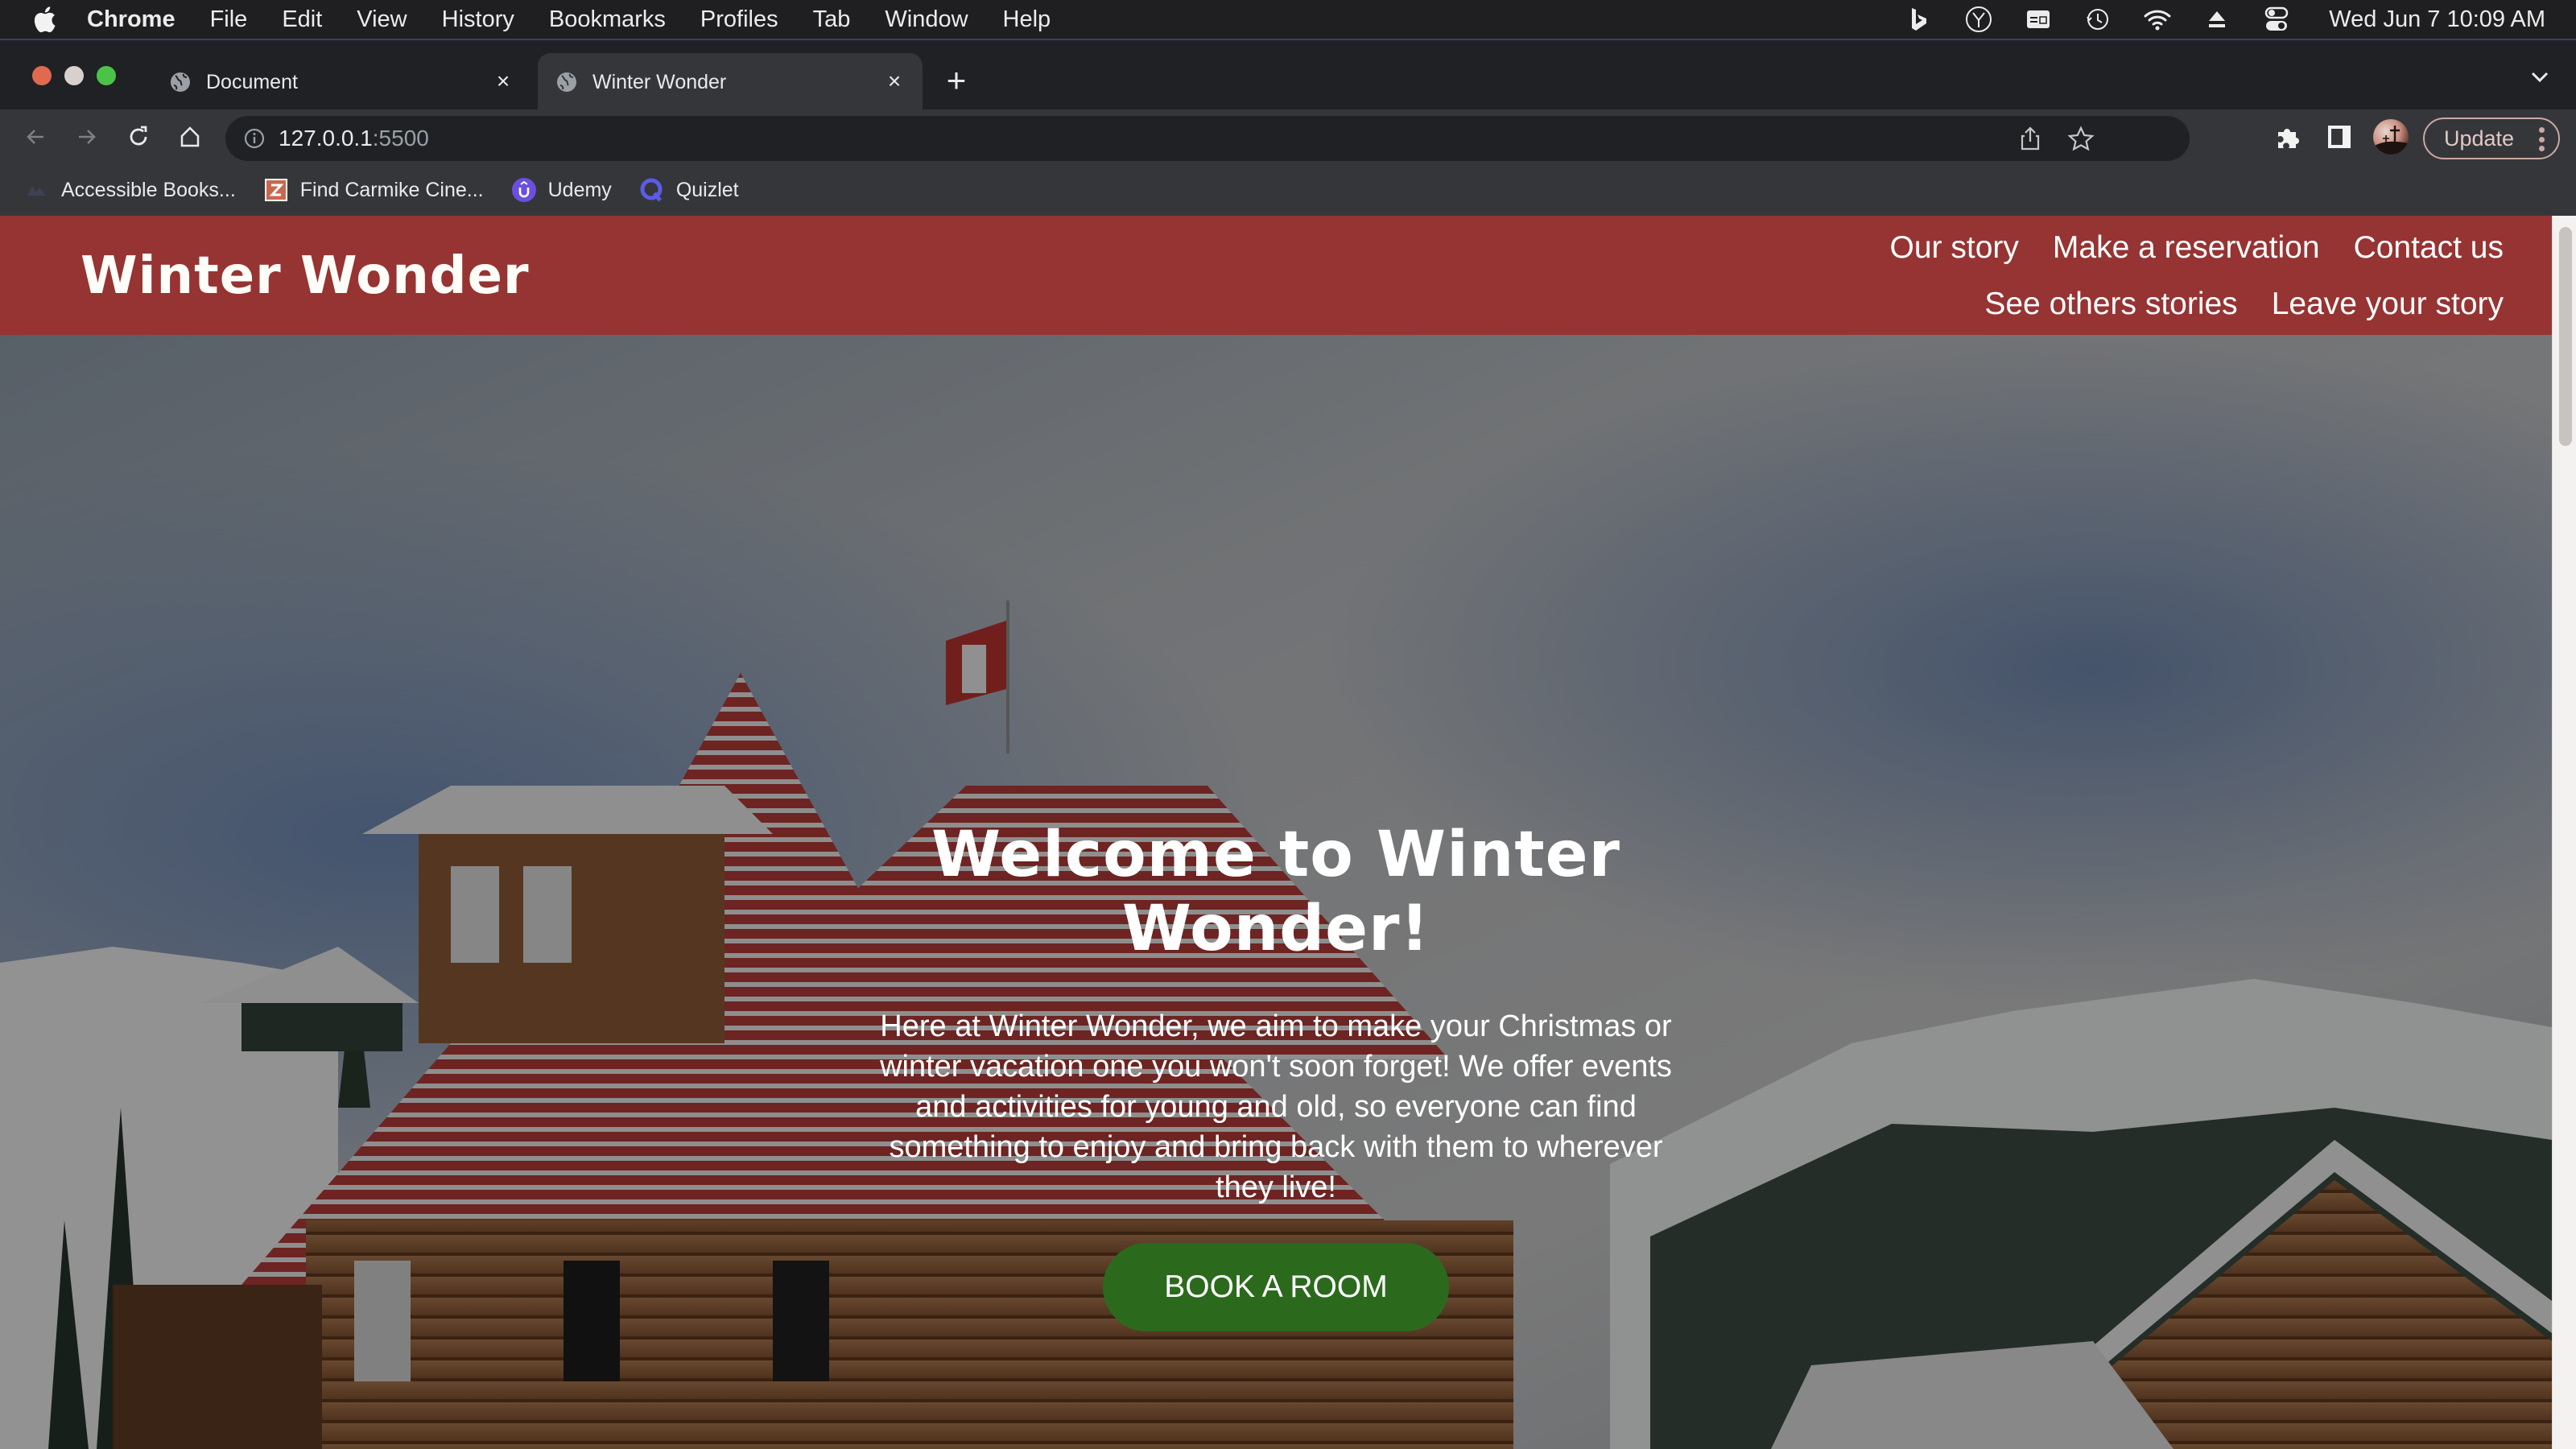  I want to click on url-text: 127.0.0.1:5500, so click(354, 138).